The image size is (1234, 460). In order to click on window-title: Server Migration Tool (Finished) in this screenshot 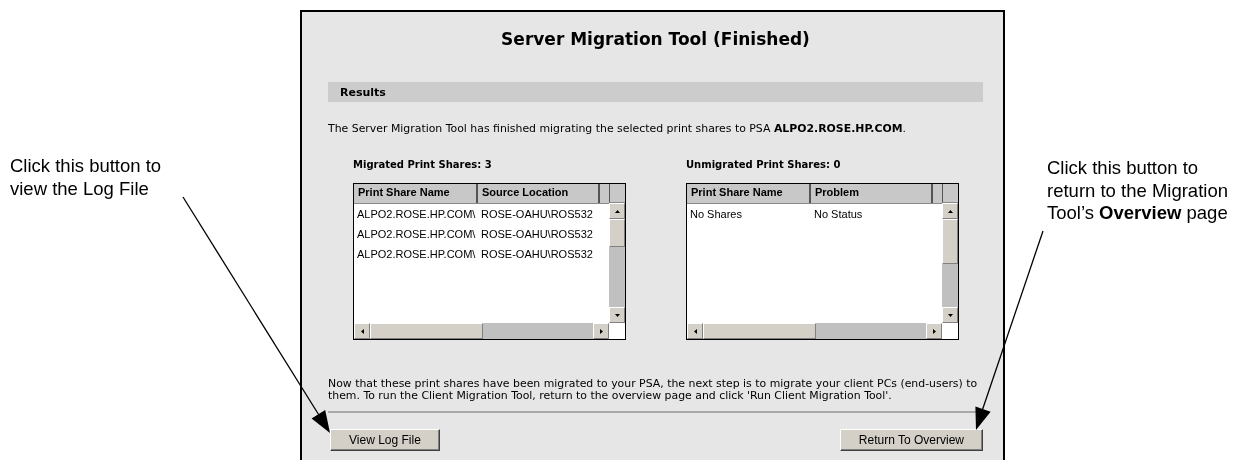, I will do `click(655, 39)`.